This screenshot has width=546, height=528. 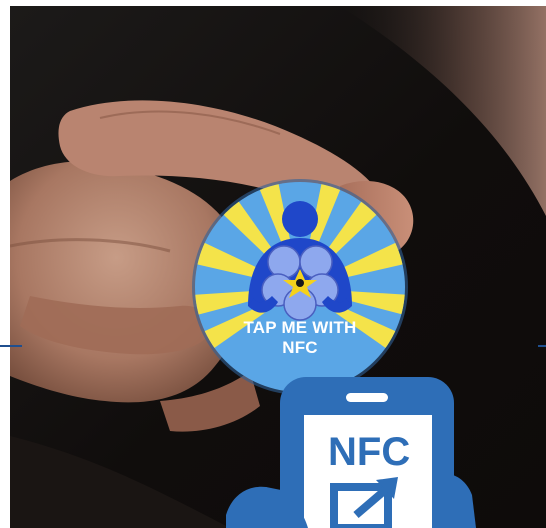 What do you see at coordinates (300, 347) in the screenshot?
I see `badge-caption-line2: NFC` at bounding box center [300, 347].